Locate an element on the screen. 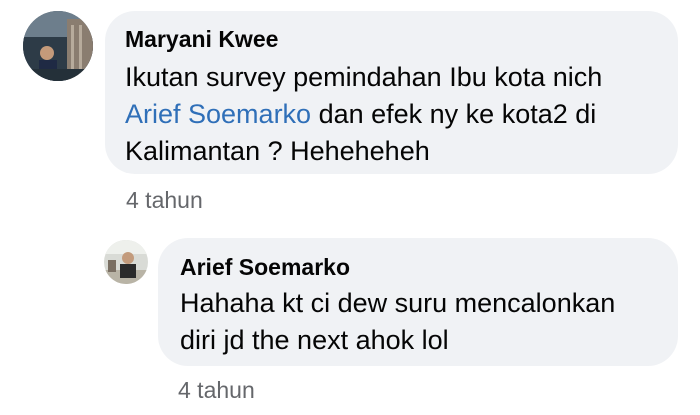  reply-timestamp: 4 tahun is located at coordinates (216, 390).